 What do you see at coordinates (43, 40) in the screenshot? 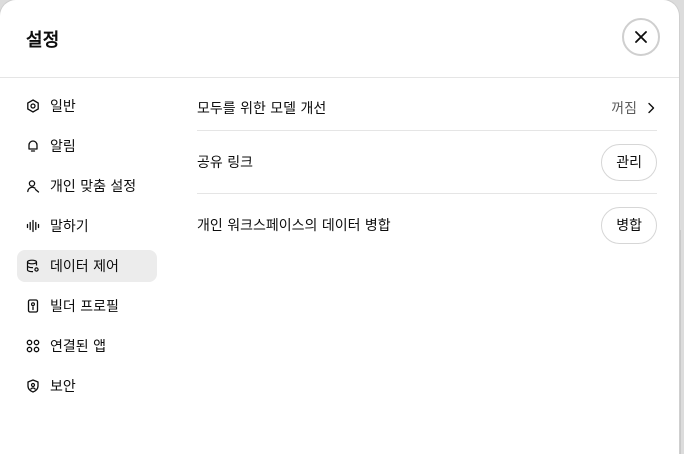
I see `dialog-title: 설정` at bounding box center [43, 40].